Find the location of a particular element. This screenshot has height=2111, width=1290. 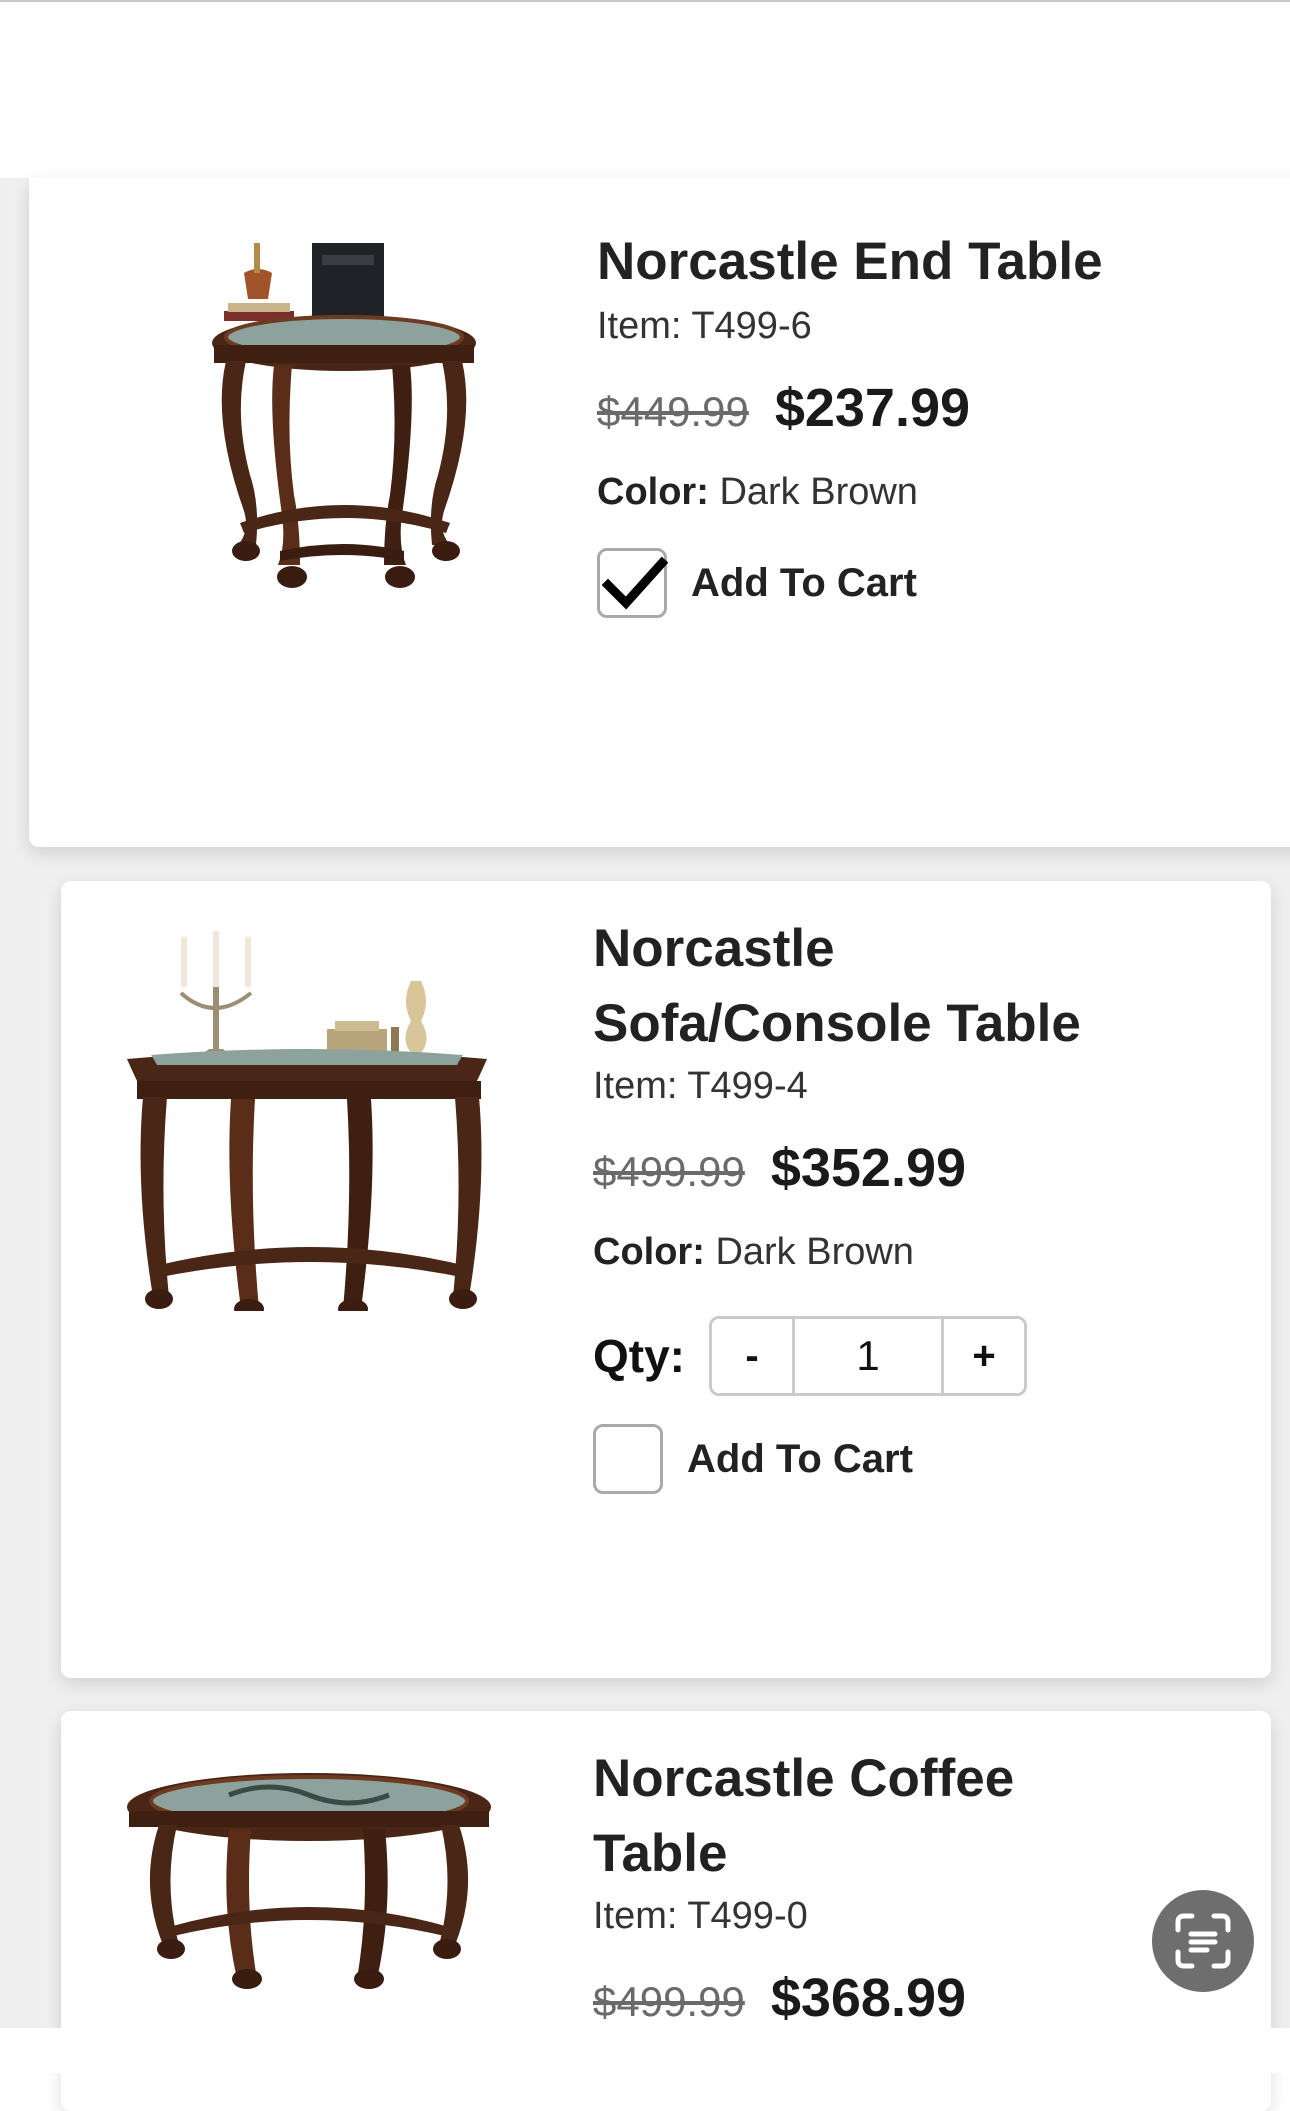

item-number: Item: T499-4 is located at coordinates (700, 1086).